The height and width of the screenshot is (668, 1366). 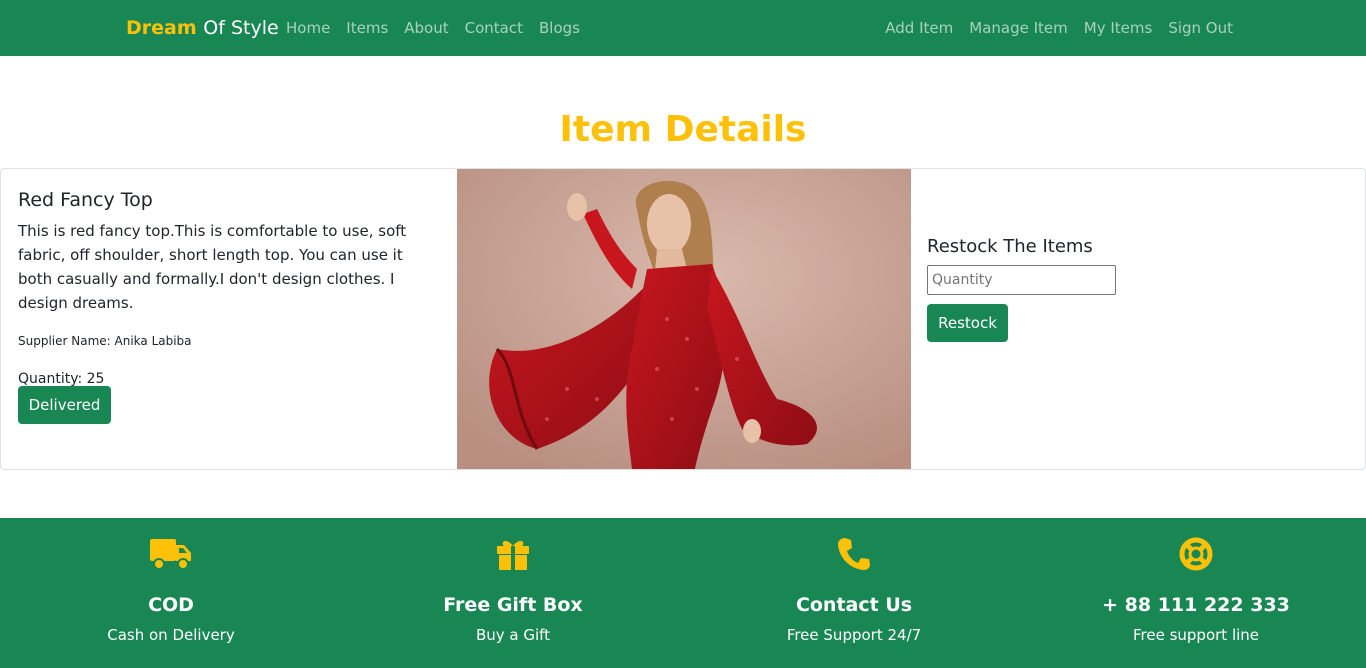 What do you see at coordinates (513, 590) in the screenshot?
I see `feature-gift: Free Gift Box Buy a Gift` at bounding box center [513, 590].